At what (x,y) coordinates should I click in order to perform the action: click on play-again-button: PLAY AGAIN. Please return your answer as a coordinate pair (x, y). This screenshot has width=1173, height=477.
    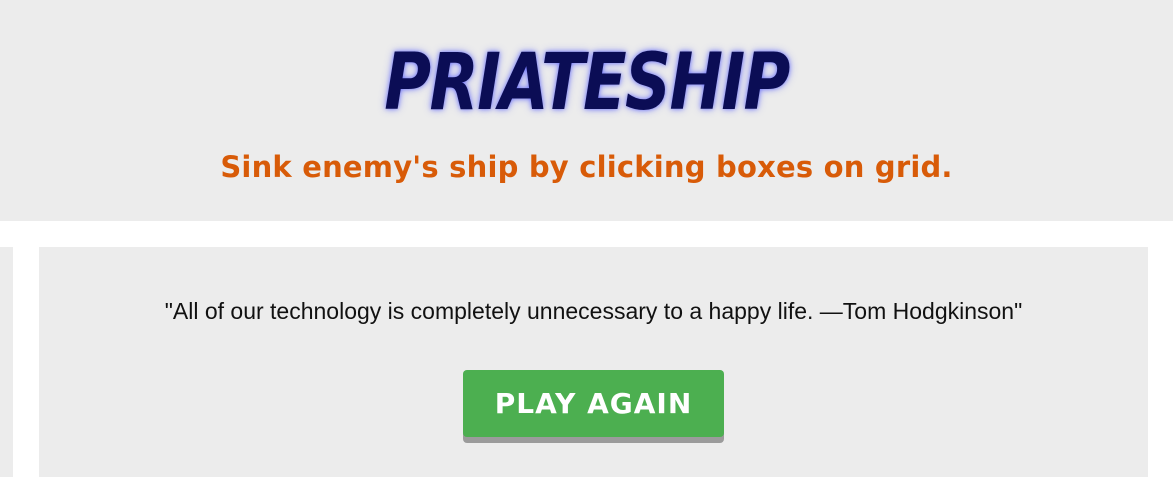
    Looking at the image, I should click on (593, 403).